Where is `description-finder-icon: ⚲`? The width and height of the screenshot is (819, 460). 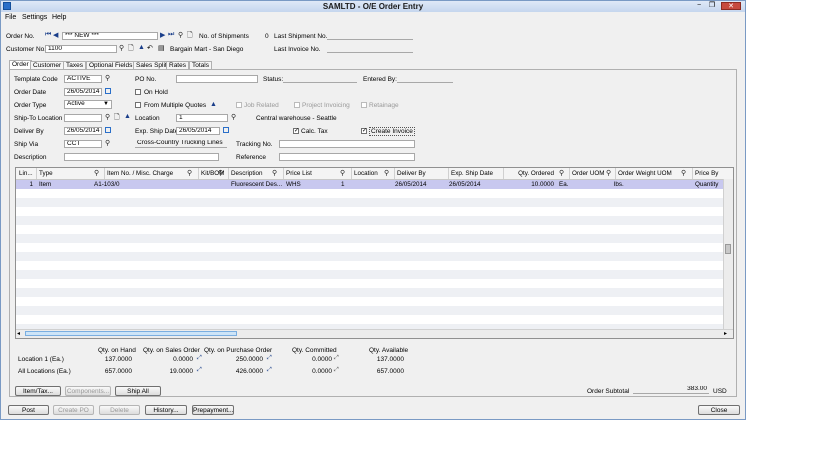 description-finder-icon: ⚲ is located at coordinates (275, 173).